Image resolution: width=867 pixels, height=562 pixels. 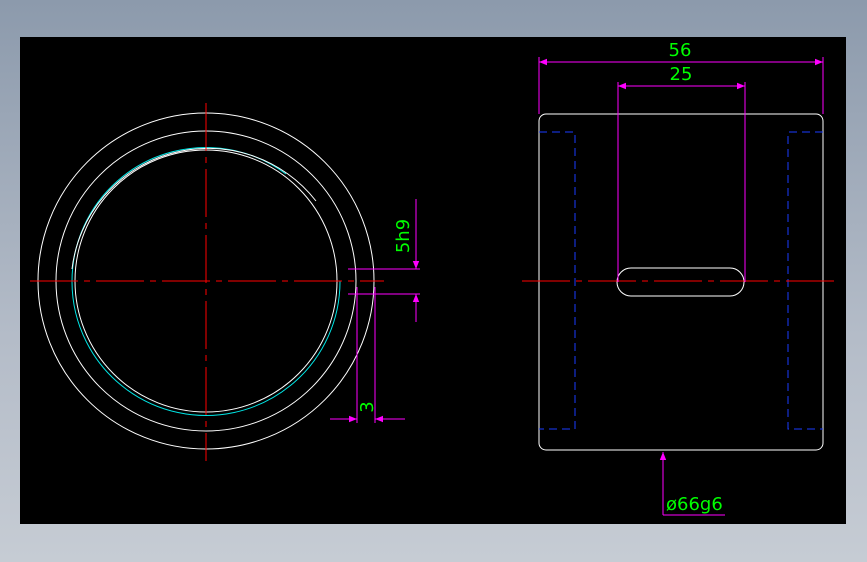 I want to click on keyway-slot, so click(x=680, y=282).